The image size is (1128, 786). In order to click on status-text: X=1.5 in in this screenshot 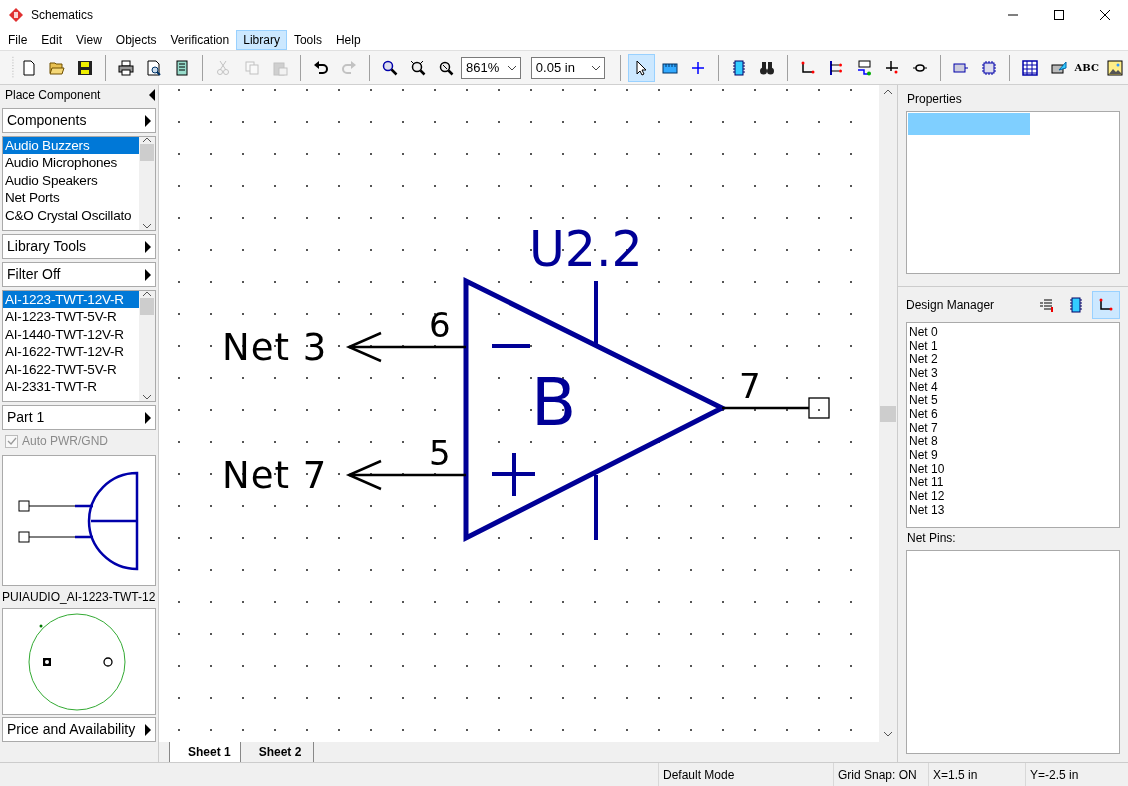, I will do `click(955, 775)`.